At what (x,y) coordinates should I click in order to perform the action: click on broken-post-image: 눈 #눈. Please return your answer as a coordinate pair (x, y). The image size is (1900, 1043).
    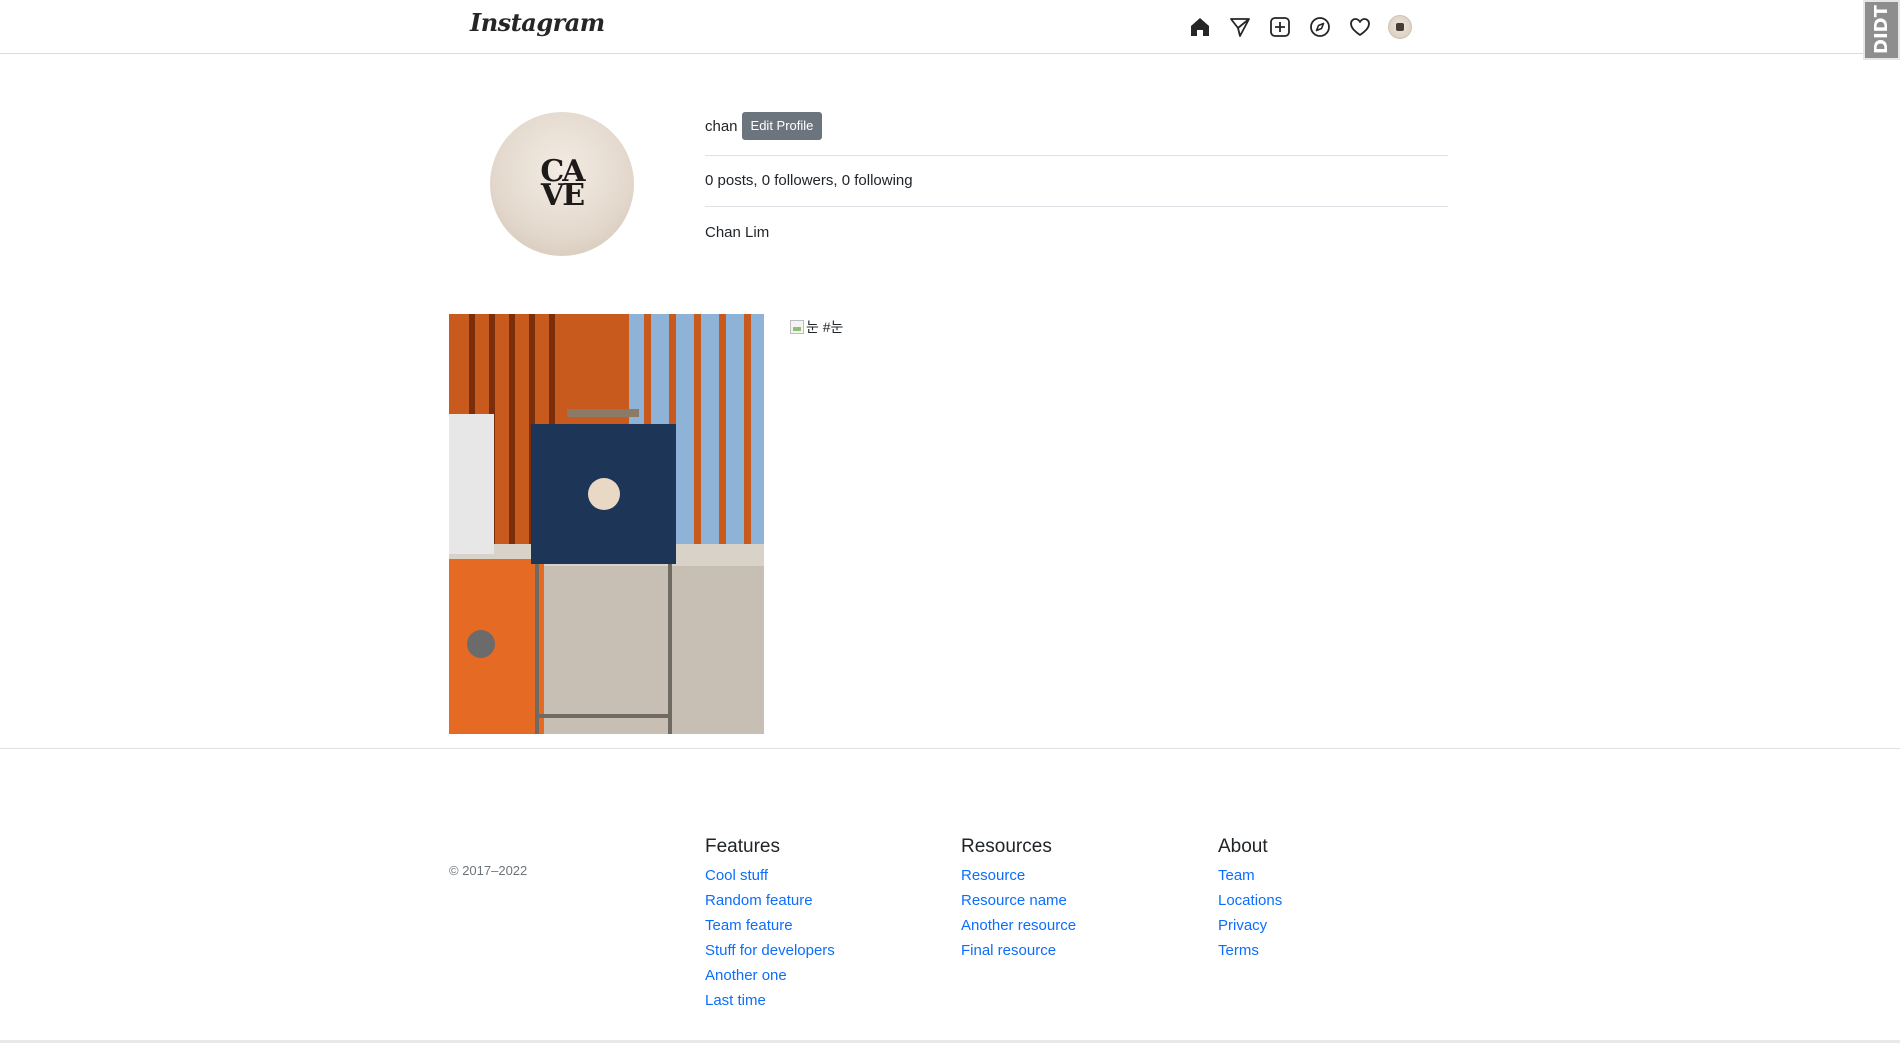
    Looking at the image, I should click on (816, 327).